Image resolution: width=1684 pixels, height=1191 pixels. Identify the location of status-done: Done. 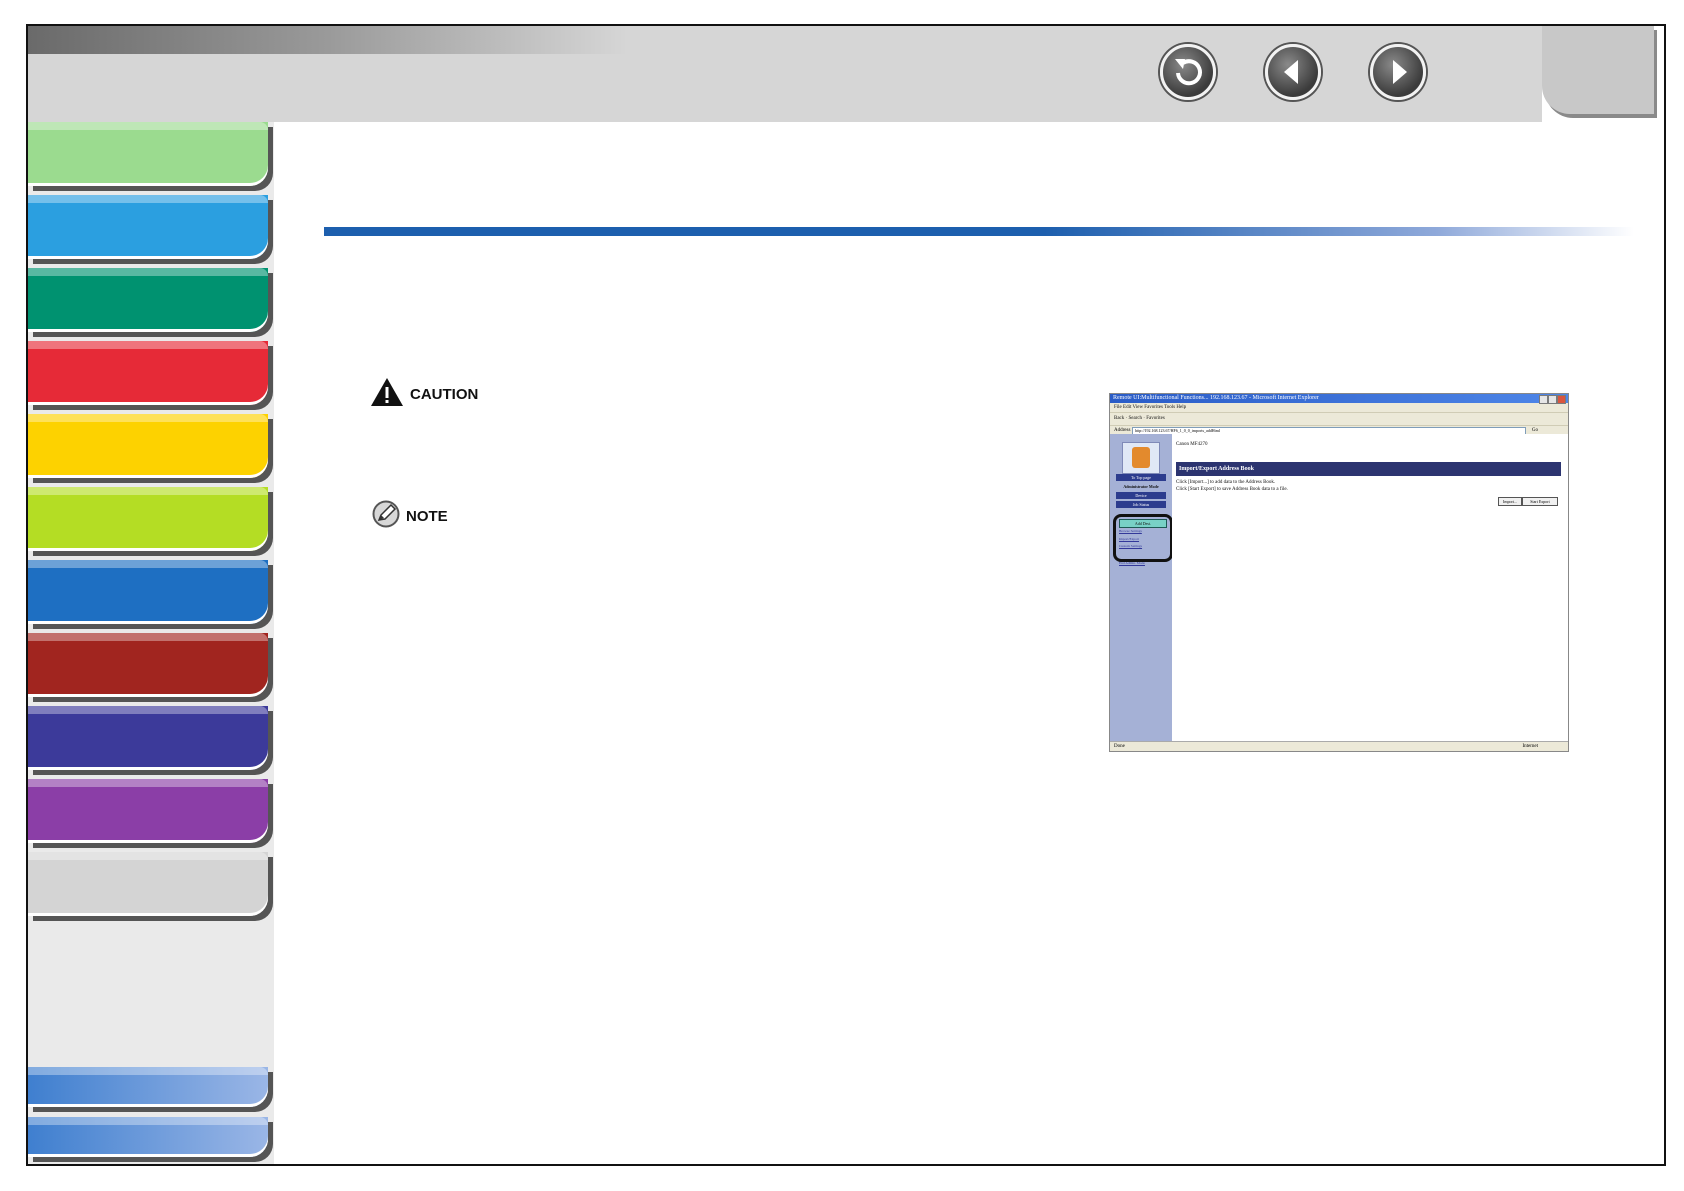
(1119, 746).